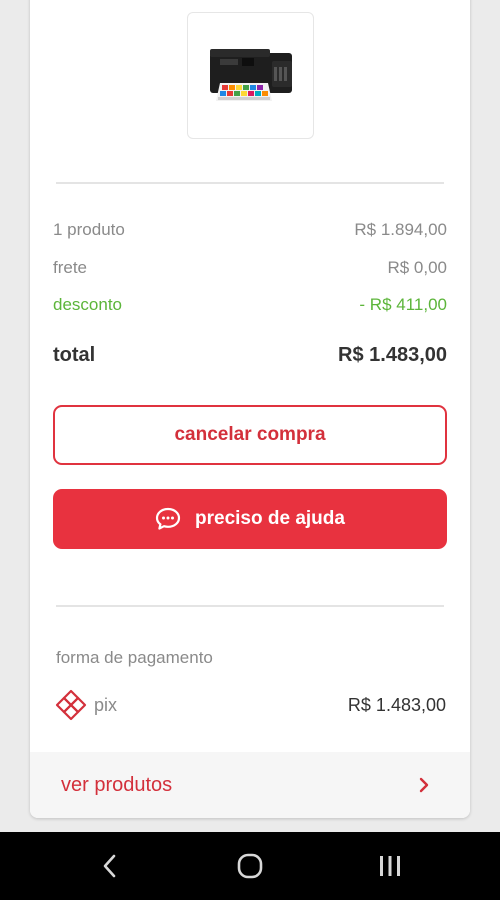 This screenshot has height=900, width=500. What do you see at coordinates (417, 267) in the screenshot?
I see `shipping-value: R$ 0,00` at bounding box center [417, 267].